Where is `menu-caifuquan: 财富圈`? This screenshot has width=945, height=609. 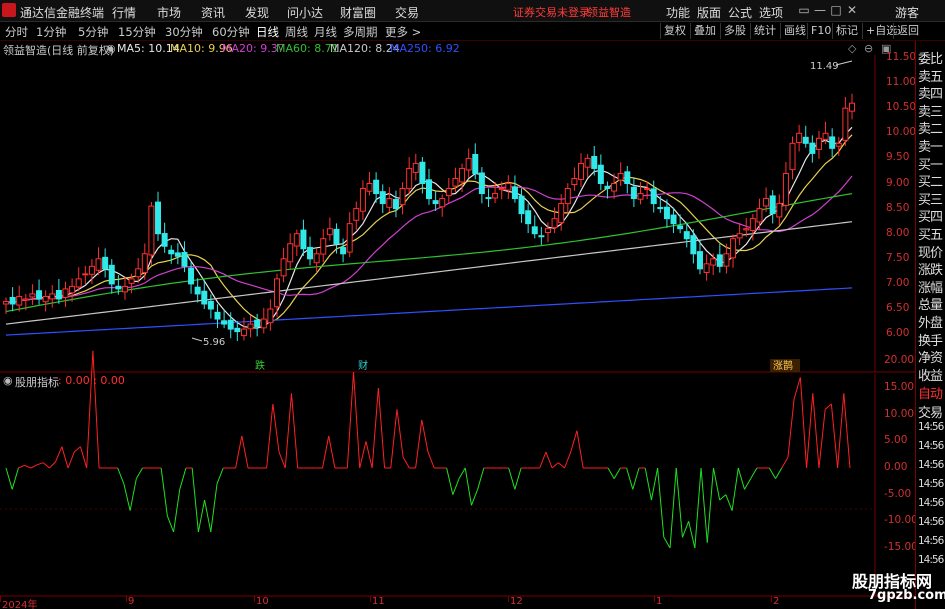
menu-caifuquan: 财富圈 is located at coordinates (358, 12).